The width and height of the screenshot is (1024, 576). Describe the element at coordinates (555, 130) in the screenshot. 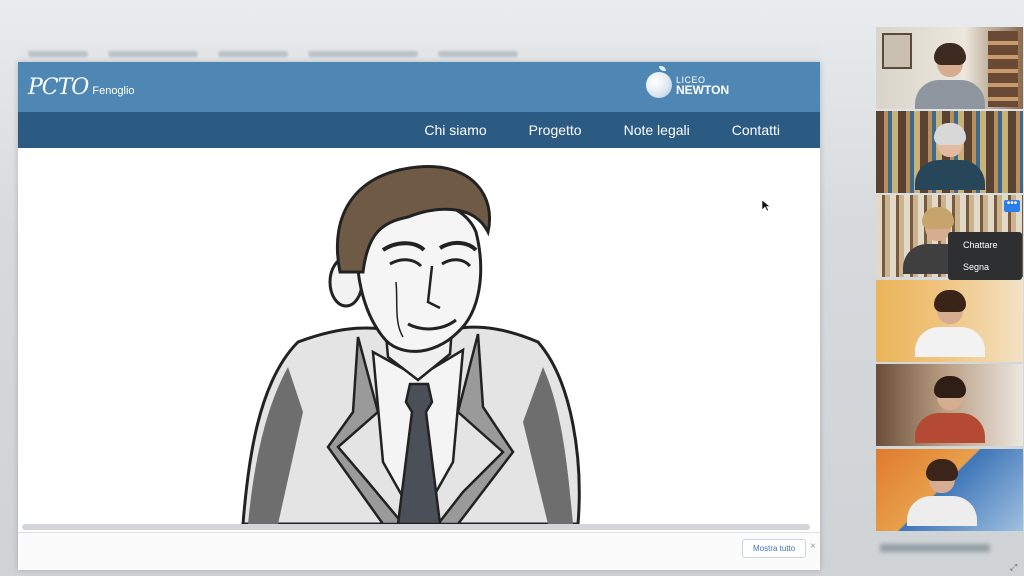

I see `nav-progetto: Progetto` at that location.